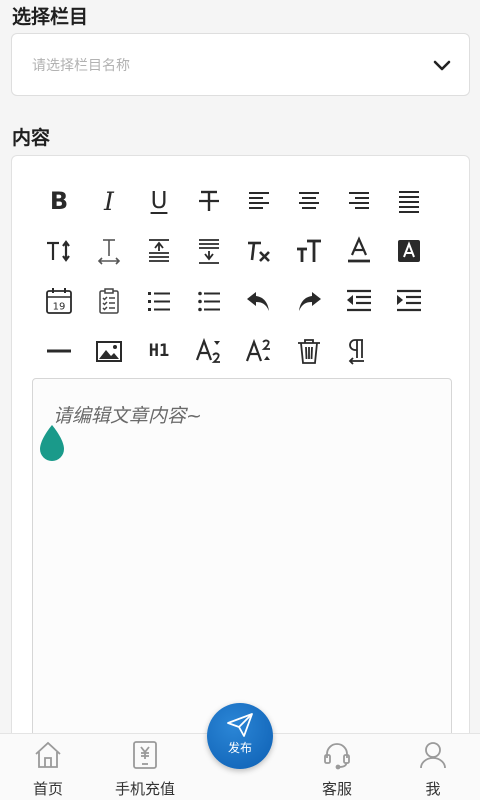 This screenshot has height=800, width=480. I want to click on indent-button, so click(409, 301).